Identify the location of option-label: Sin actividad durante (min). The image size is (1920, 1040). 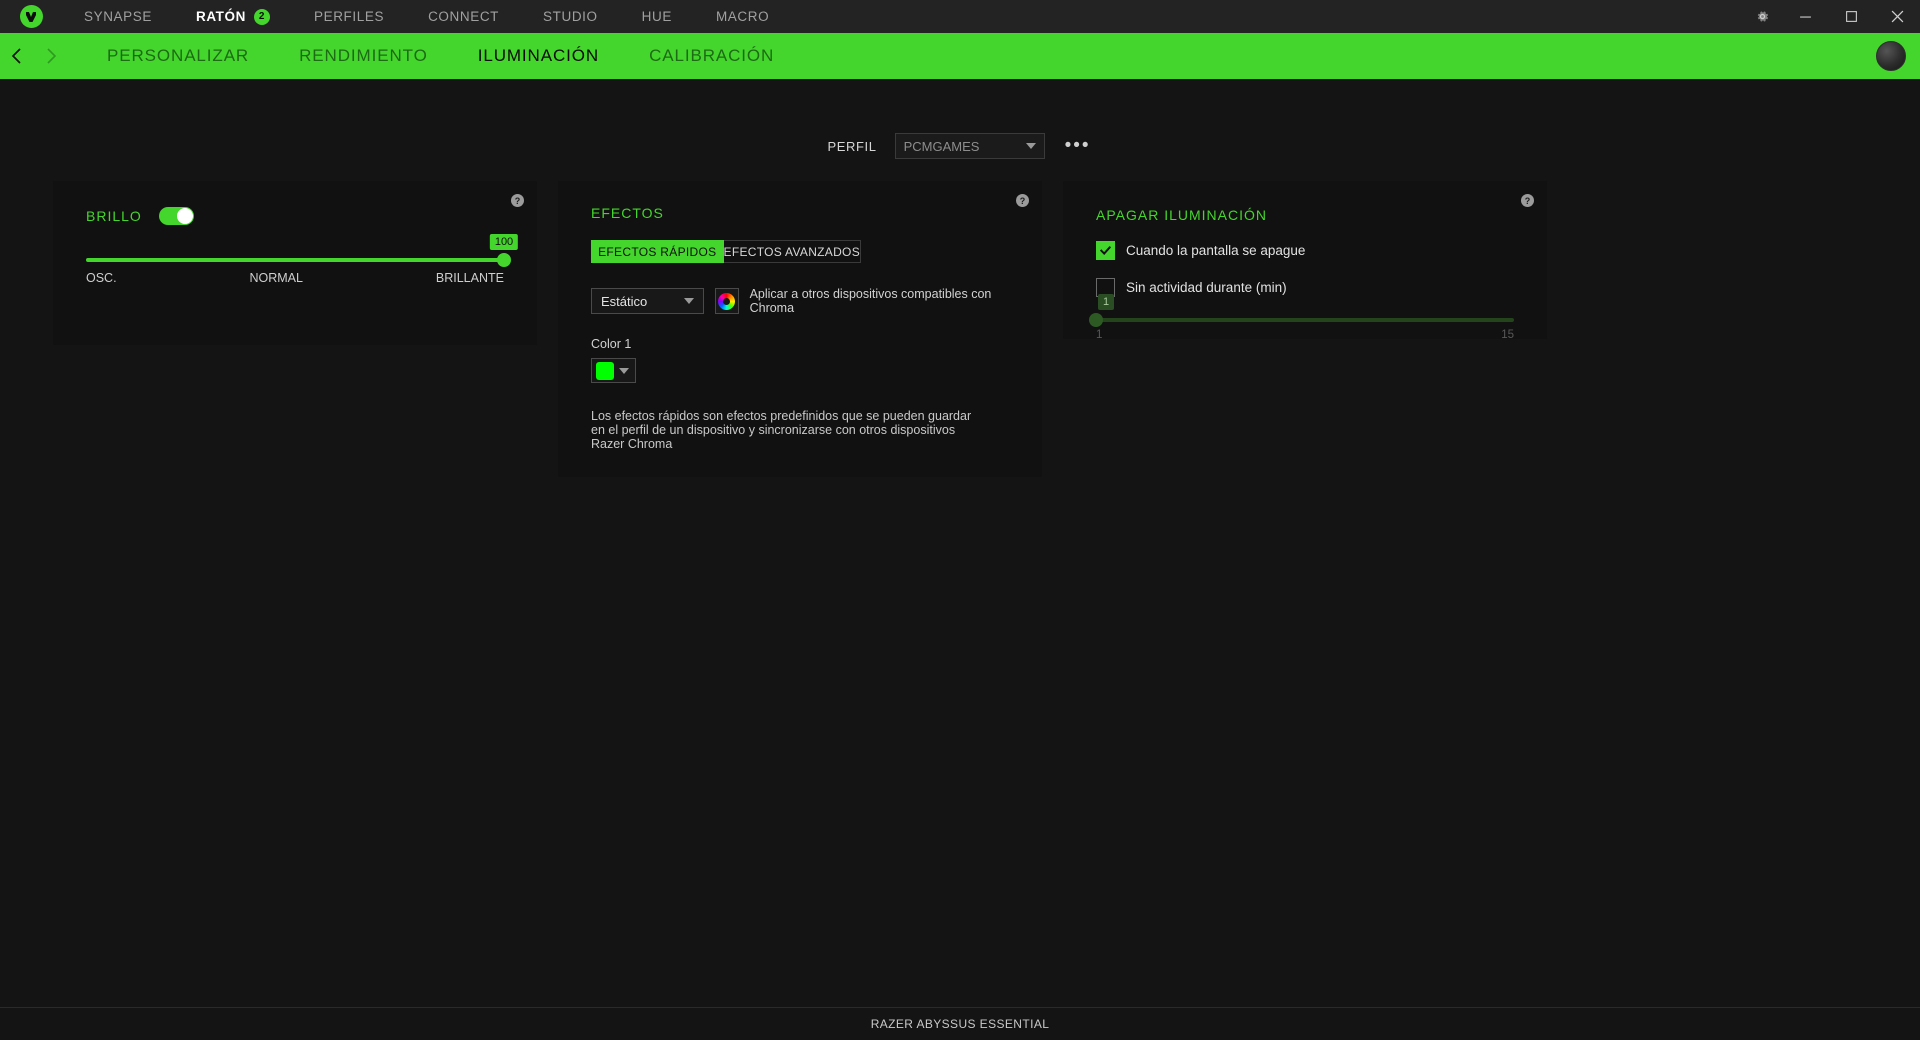
(1206, 287).